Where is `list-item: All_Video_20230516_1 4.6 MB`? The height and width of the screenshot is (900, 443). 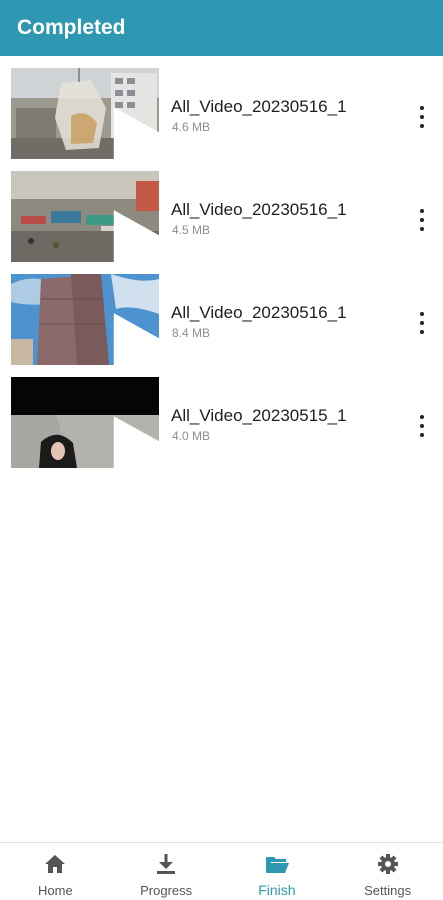
list-item: All_Video_20230516_1 4.6 MB is located at coordinates (221, 117).